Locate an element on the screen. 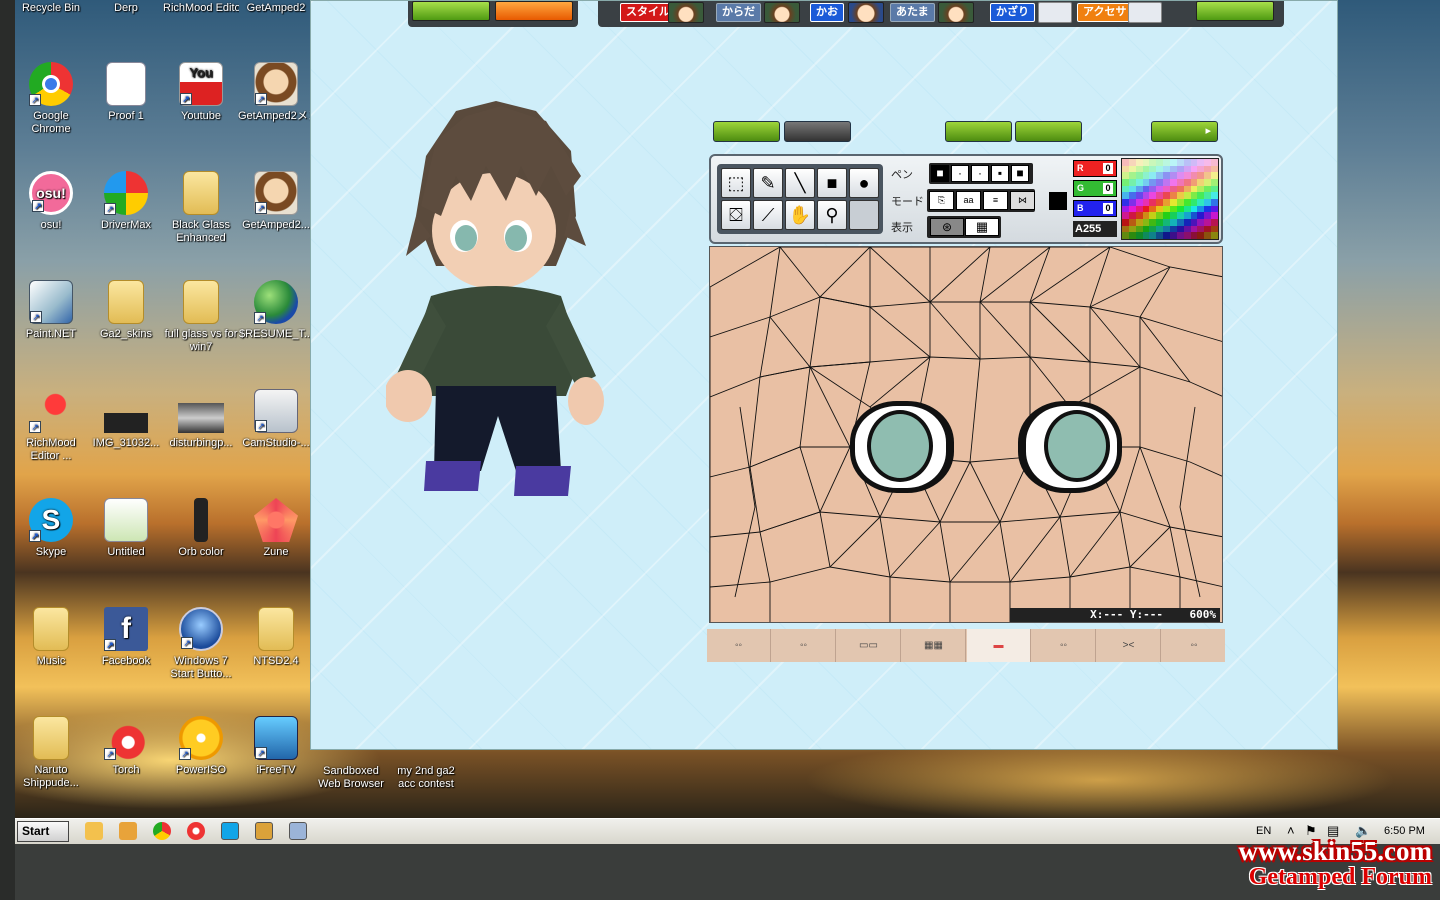 The width and height of the screenshot is (1440, 900). tab-decor: かざり is located at coordinates (1012, 12).